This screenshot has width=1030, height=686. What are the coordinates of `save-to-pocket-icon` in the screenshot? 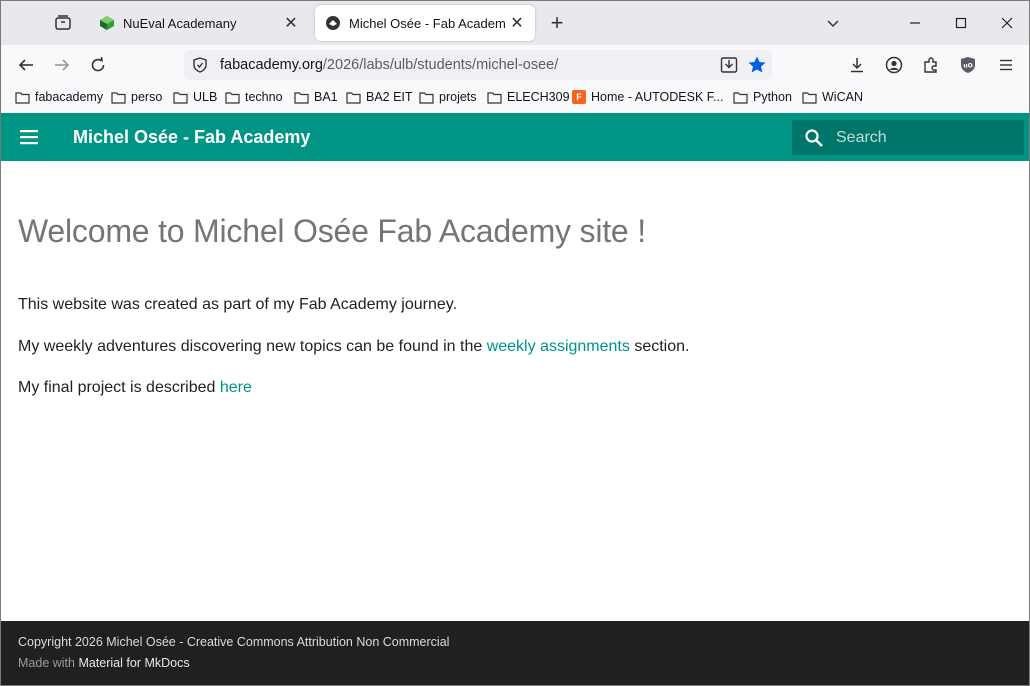 It's located at (729, 67).